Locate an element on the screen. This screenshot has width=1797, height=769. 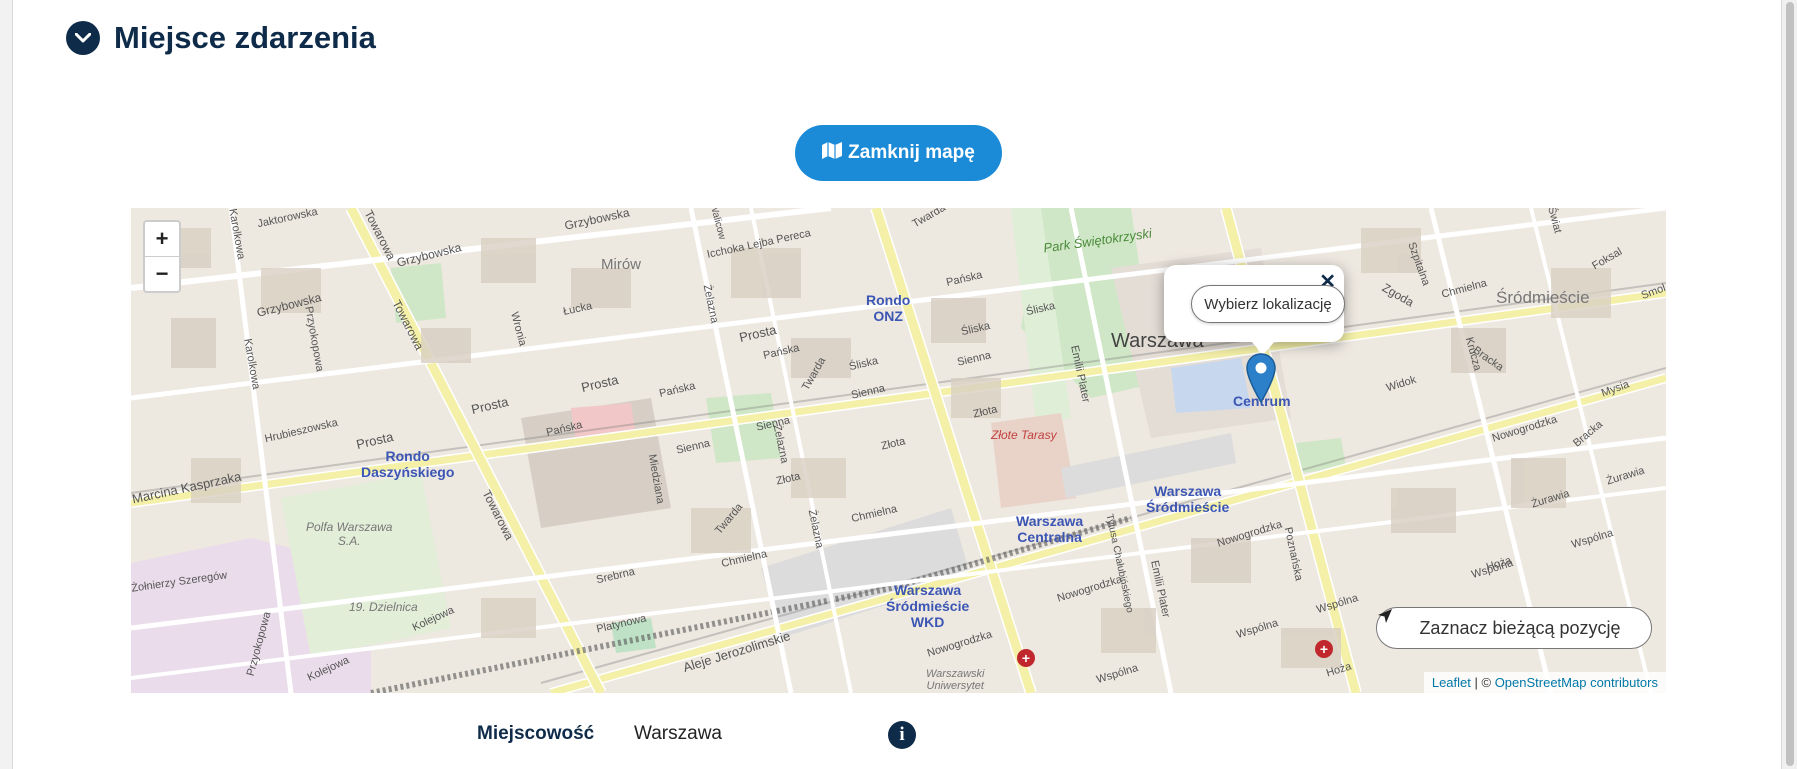
map-label-place: Warszawa Centralna is located at coordinates (1050, 529).